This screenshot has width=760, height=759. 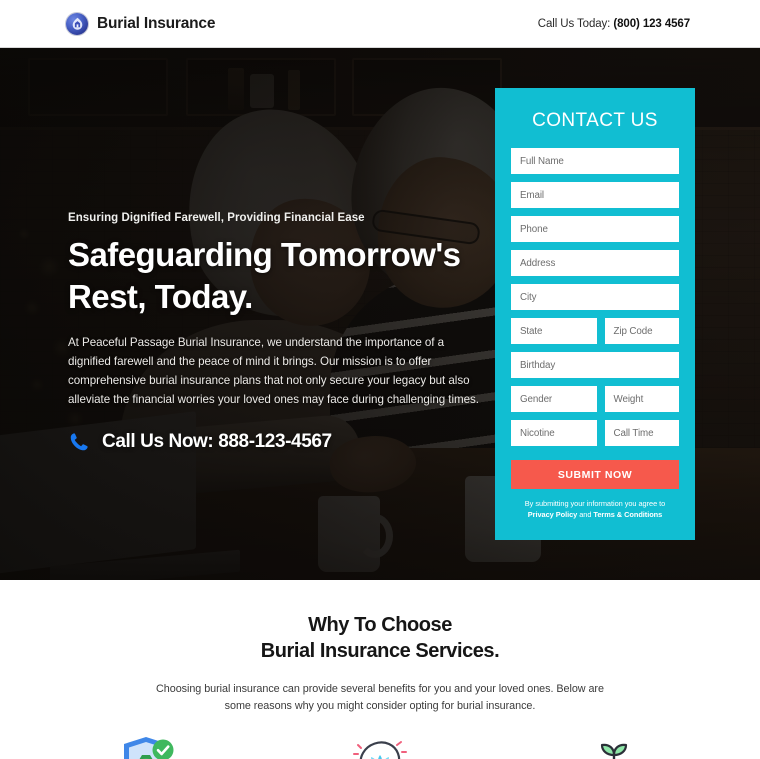 I want to click on disclaimer-middle: and, so click(x=585, y=515).